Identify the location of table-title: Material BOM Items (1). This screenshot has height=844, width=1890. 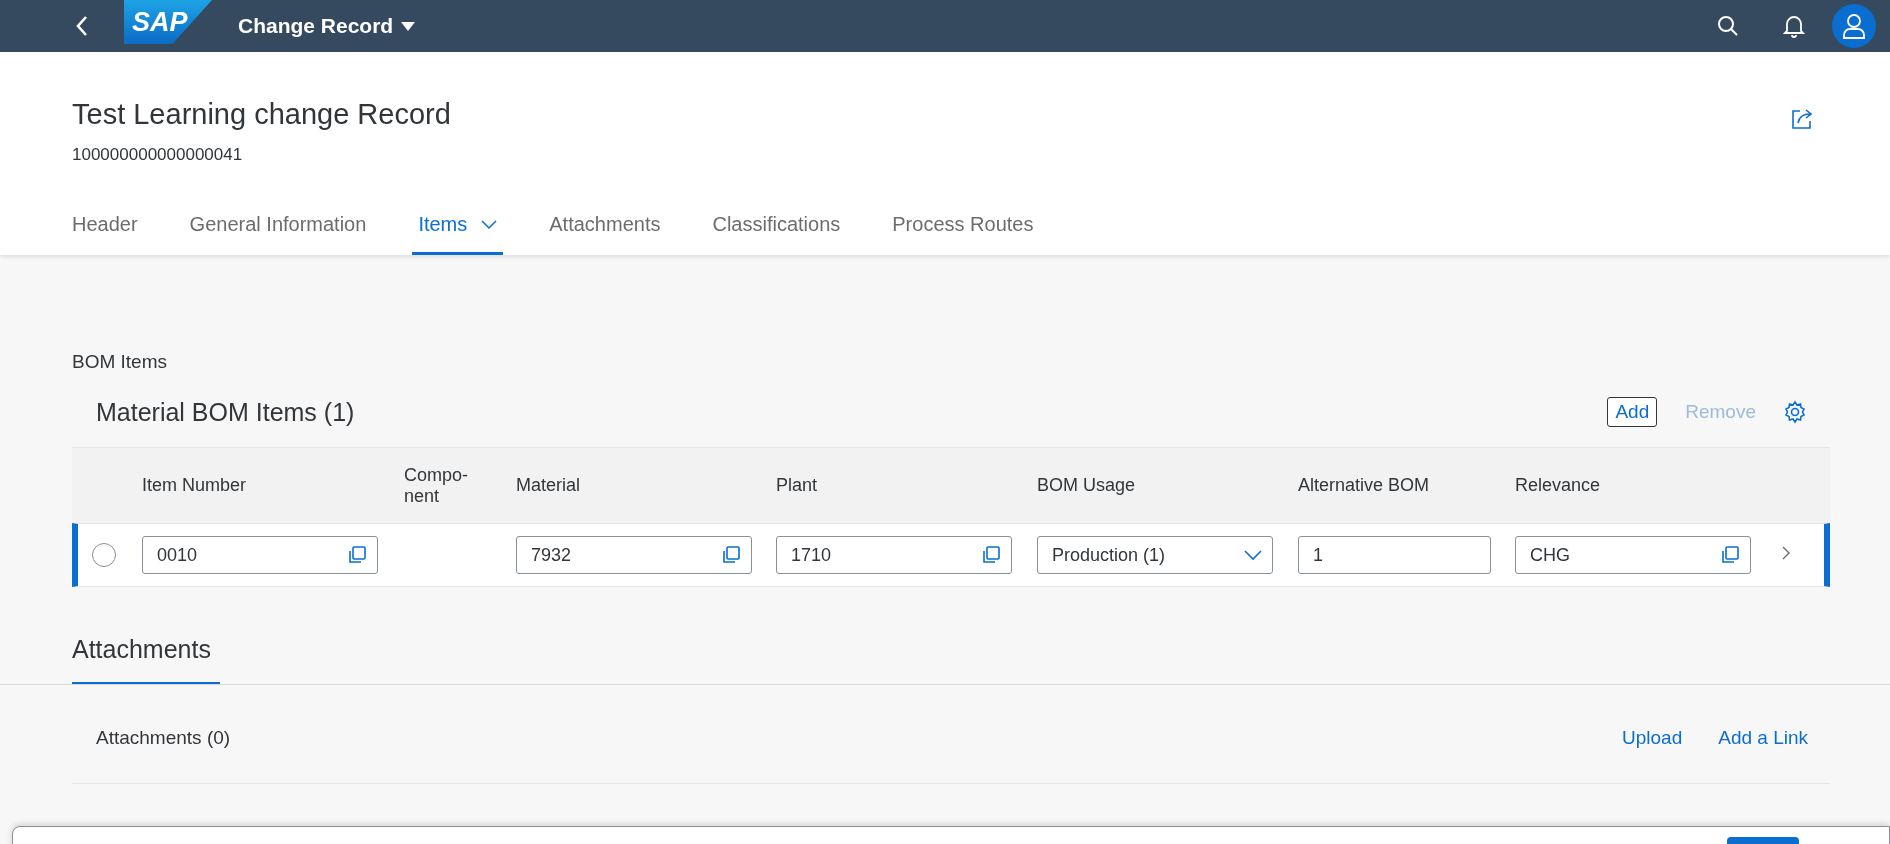
(226, 412).